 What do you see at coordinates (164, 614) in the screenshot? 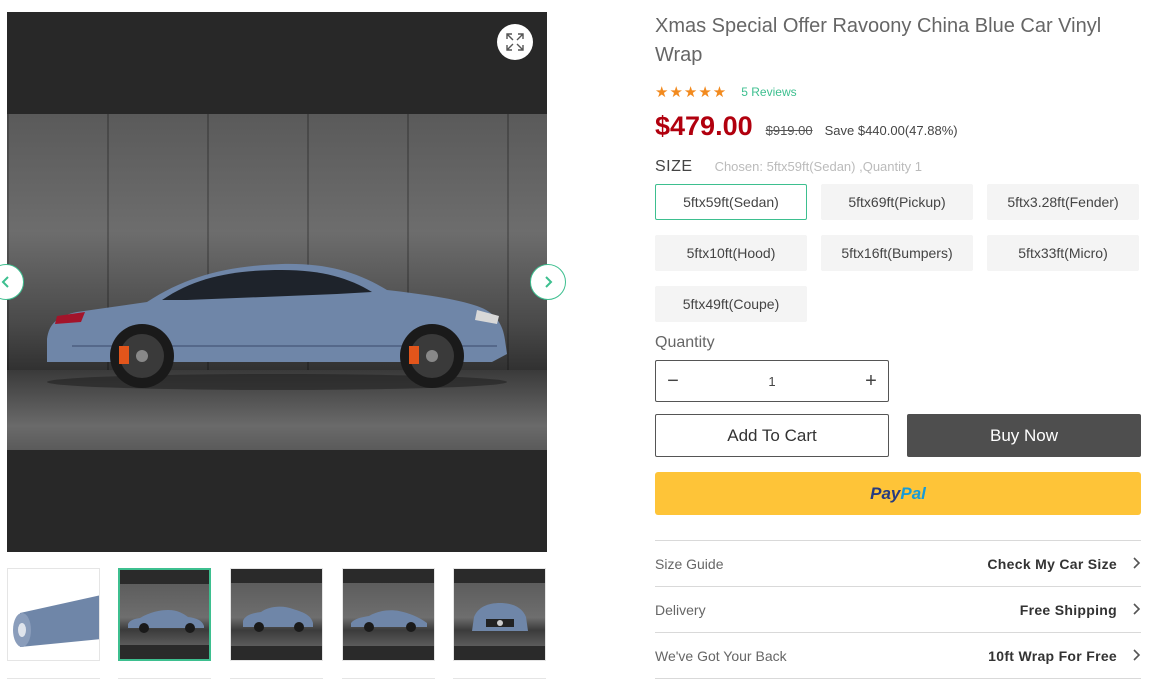
I see `thumbnail-car-side` at bounding box center [164, 614].